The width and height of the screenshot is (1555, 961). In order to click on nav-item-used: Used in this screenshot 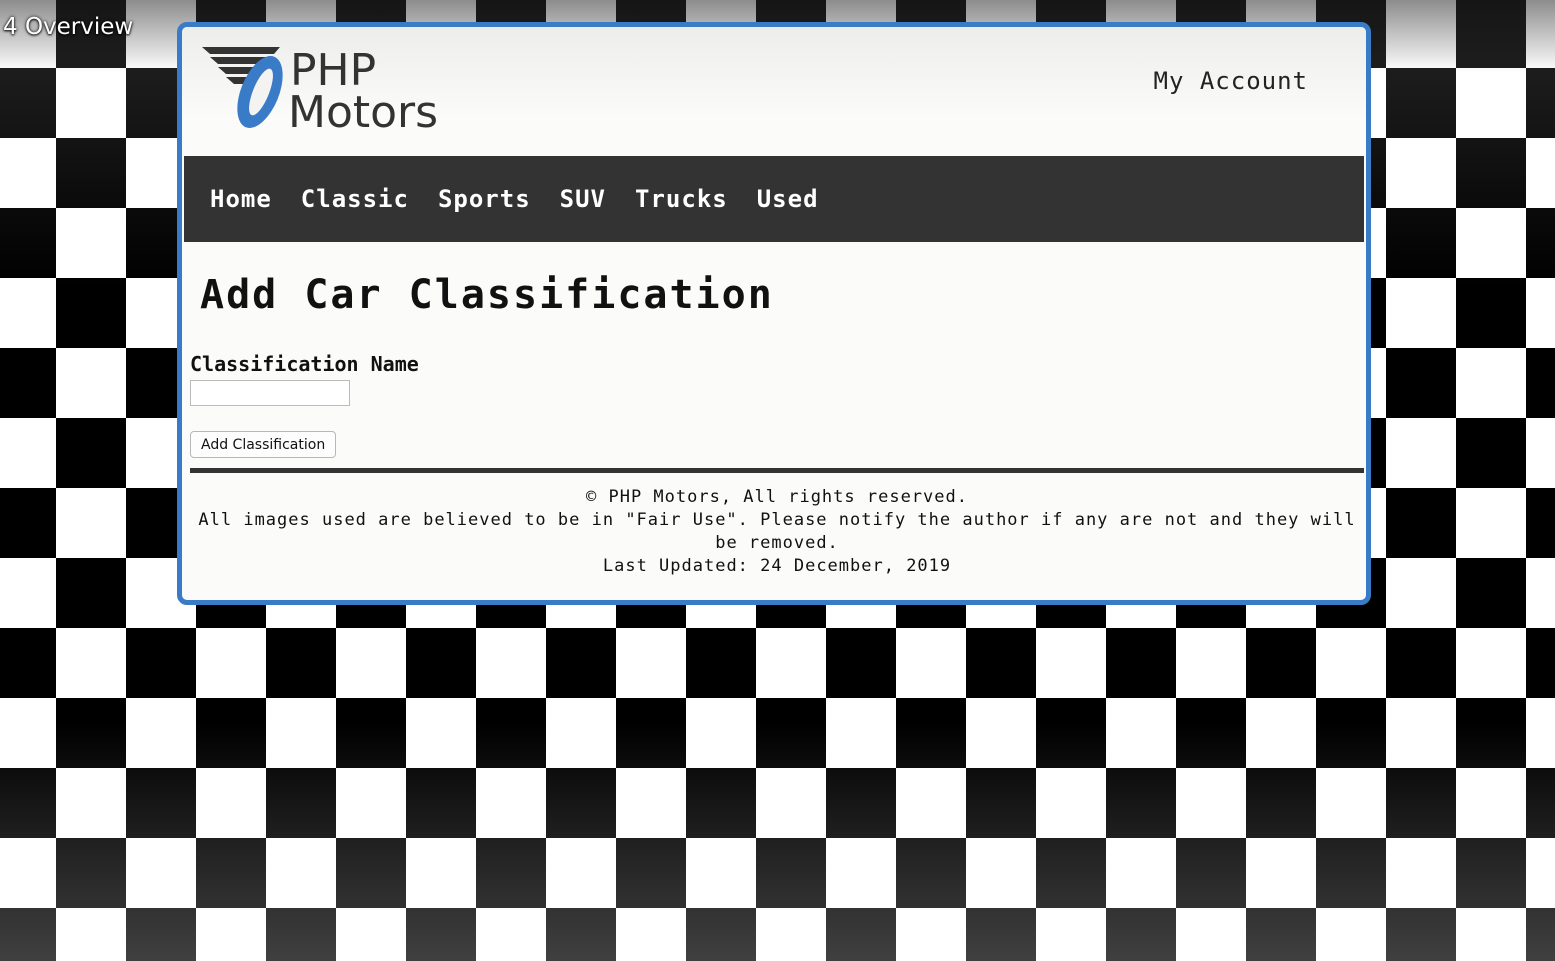, I will do `click(788, 199)`.